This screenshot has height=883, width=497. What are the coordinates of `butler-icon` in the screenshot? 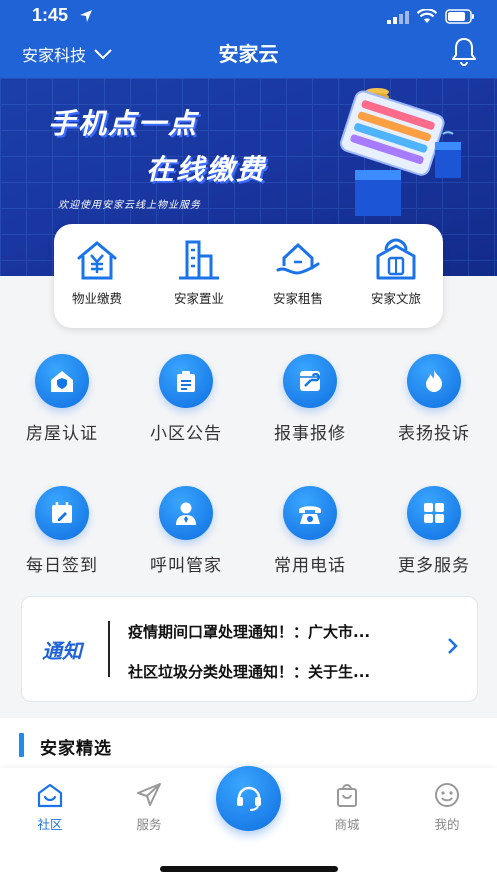 It's located at (186, 513).